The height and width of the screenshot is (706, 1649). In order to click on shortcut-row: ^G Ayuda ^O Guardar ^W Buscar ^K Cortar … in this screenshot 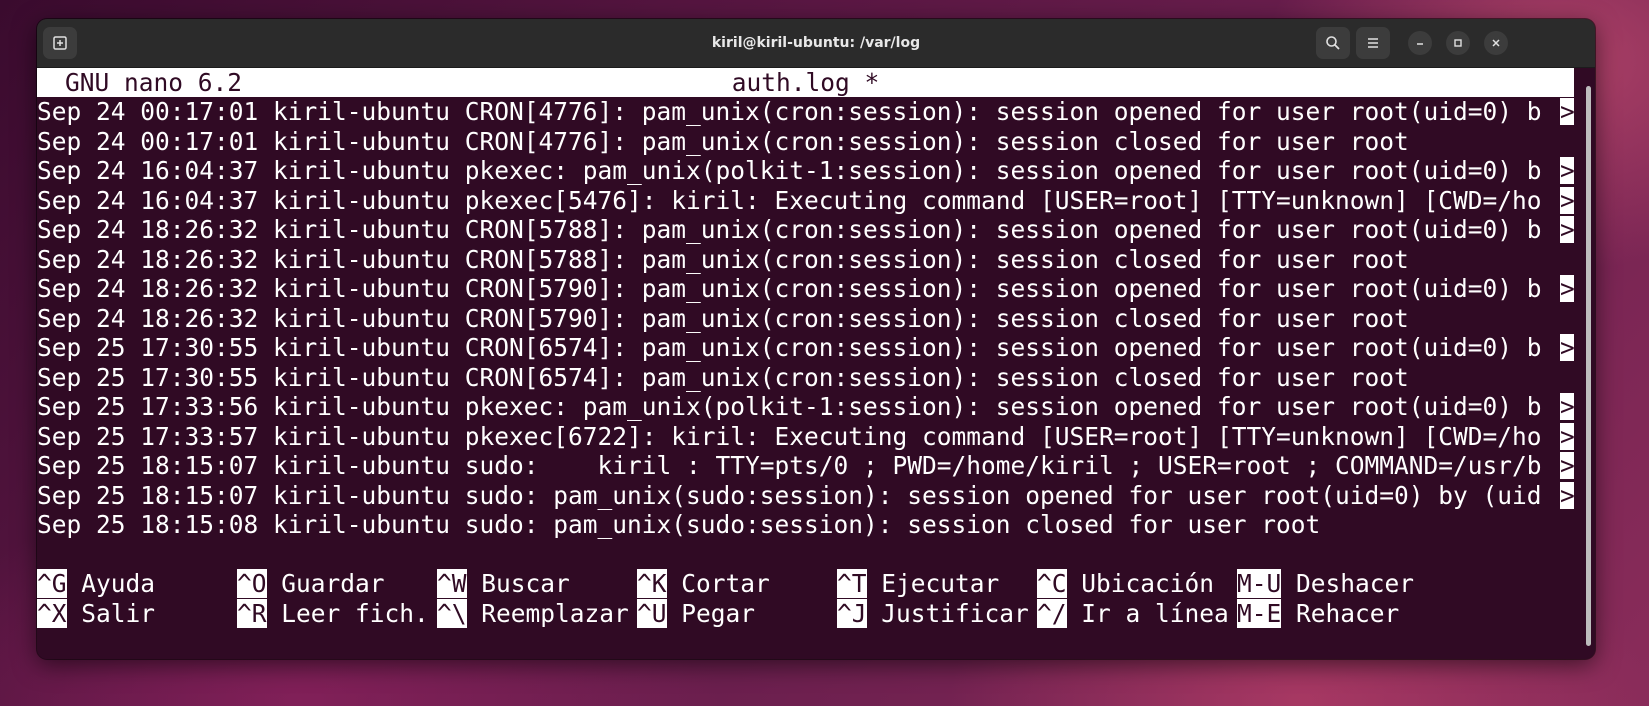, I will do `click(805, 584)`.